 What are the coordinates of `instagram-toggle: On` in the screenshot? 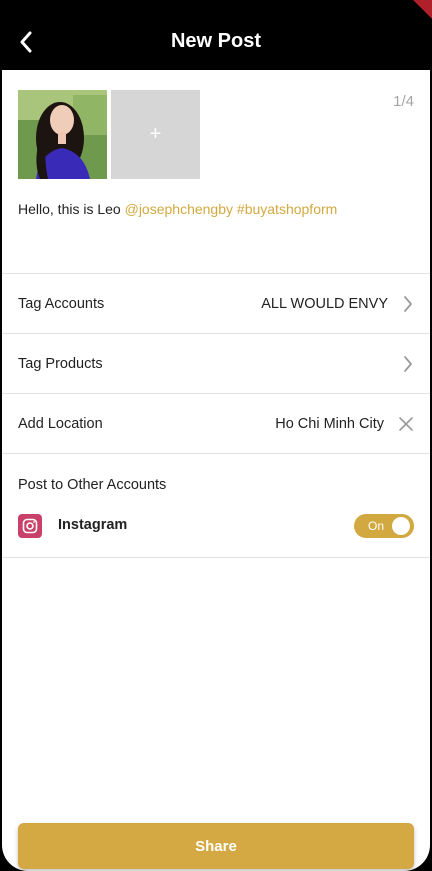 It's located at (384, 526).